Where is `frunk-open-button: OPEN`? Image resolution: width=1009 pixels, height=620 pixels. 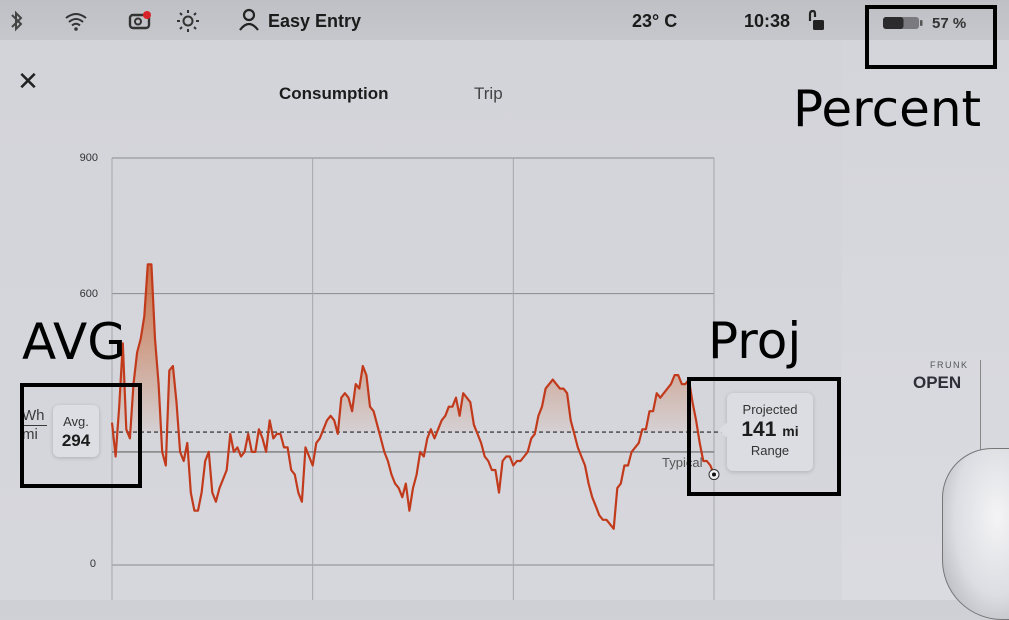
frunk-open-button: OPEN is located at coordinates (937, 383).